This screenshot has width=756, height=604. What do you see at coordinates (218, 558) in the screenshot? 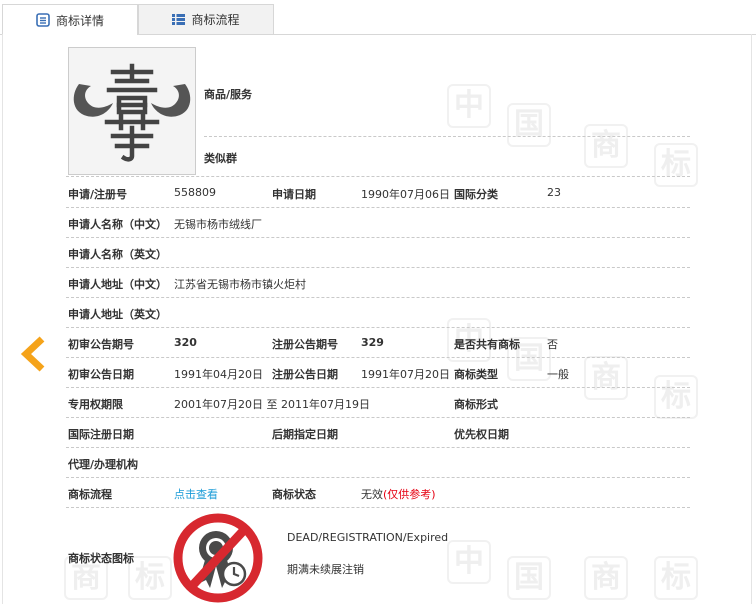
I see `expired-registration-icon` at bounding box center [218, 558].